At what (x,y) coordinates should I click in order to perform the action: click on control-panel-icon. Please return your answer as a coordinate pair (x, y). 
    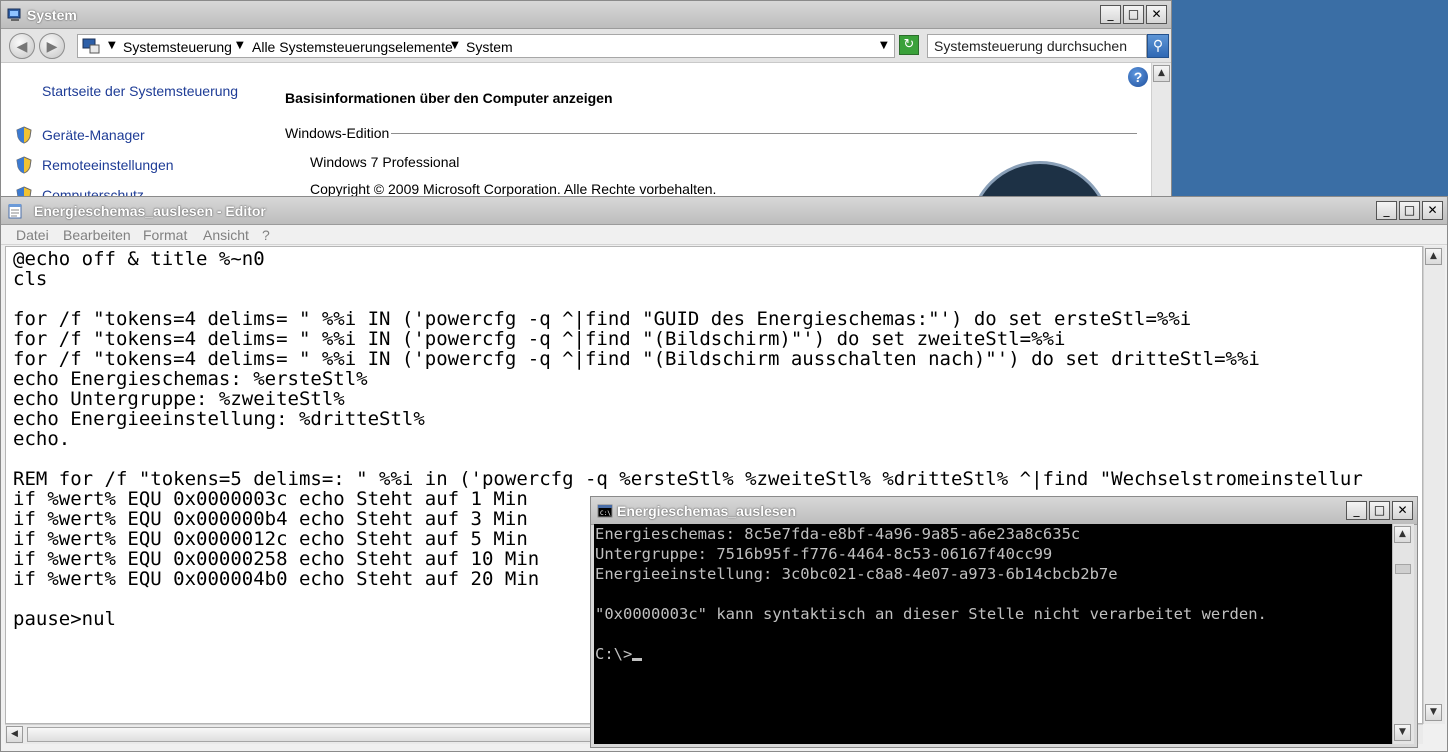
    Looking at the image, I should click on (91, 46).